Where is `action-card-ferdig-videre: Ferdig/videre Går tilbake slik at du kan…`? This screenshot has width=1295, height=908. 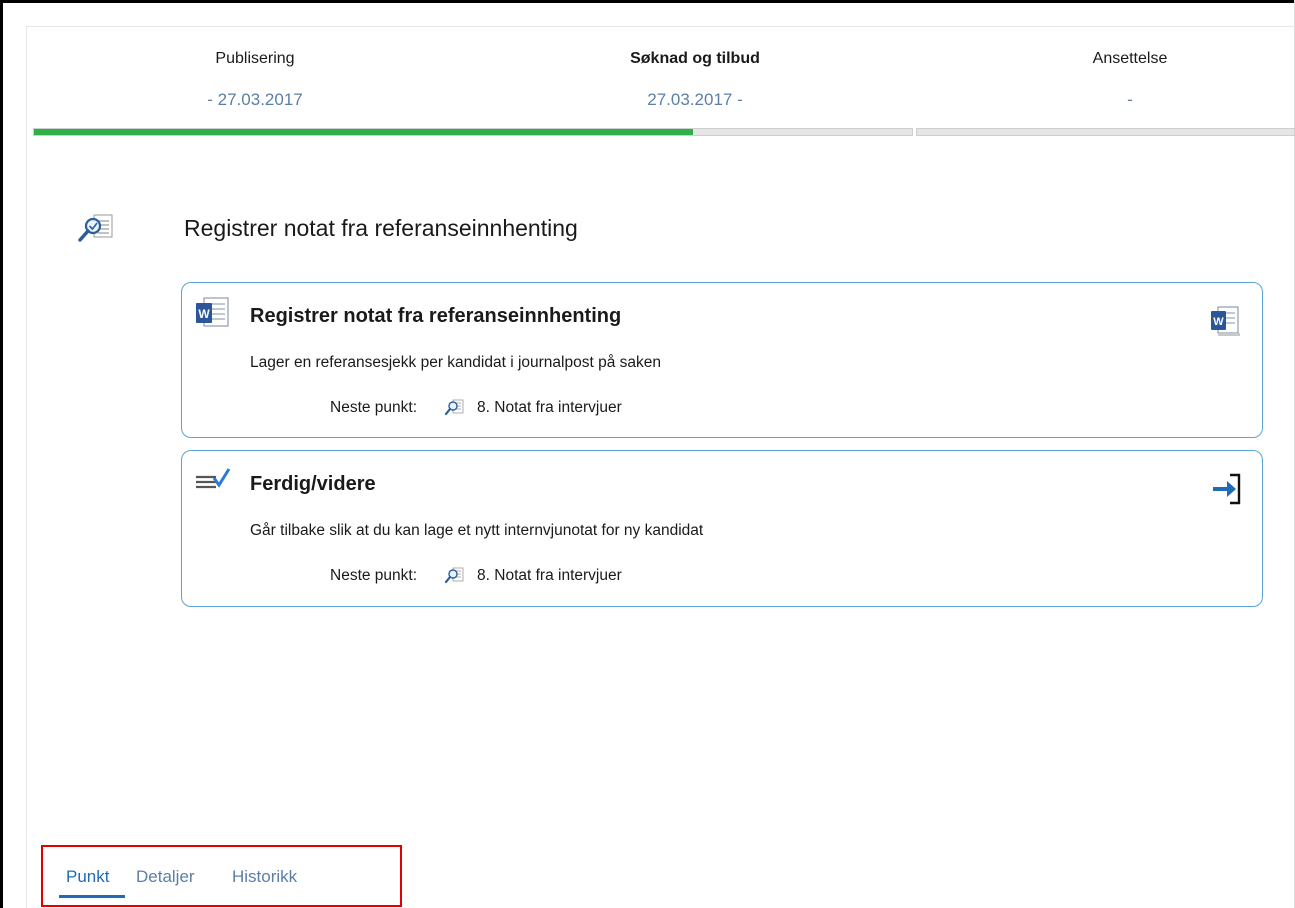 action-card-ferdig-videre: Ferdig/videre Går tilbake slik at du kan… is located at coordinates (722, 528).